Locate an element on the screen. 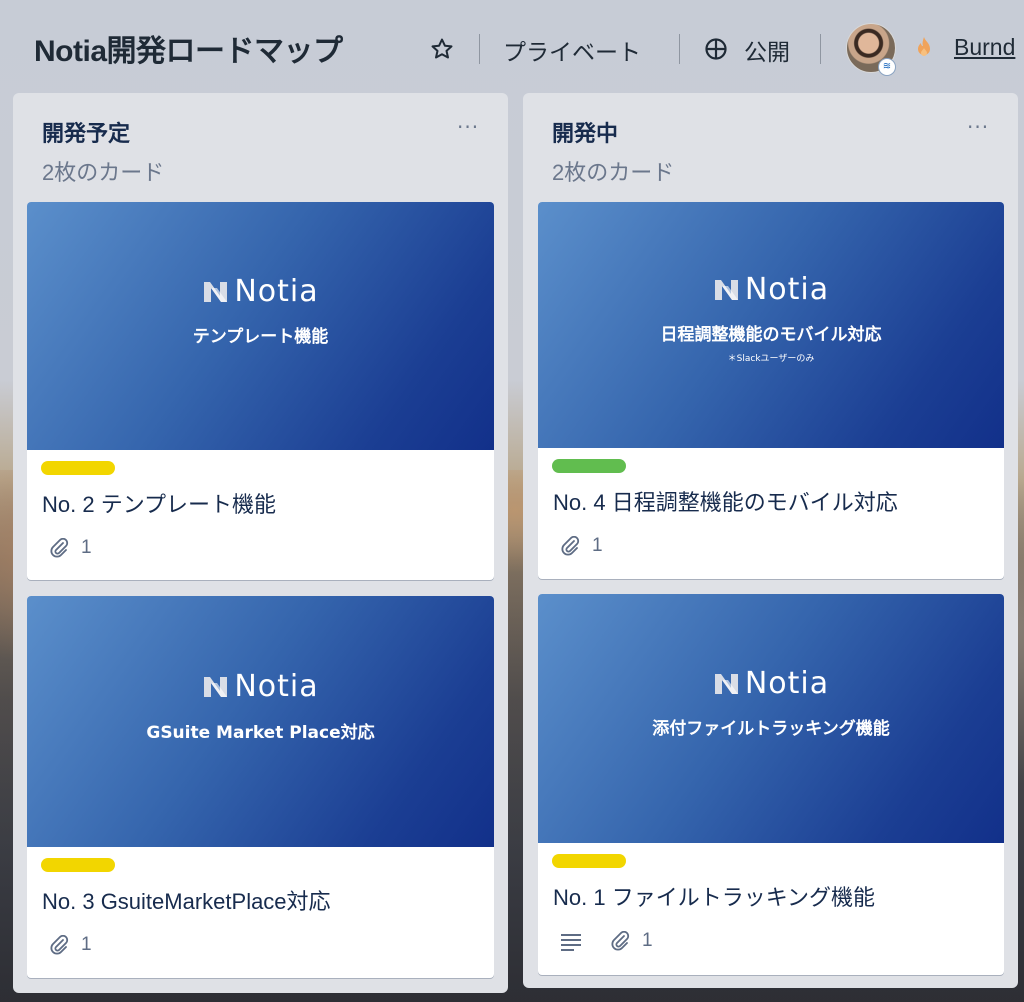  butler-link: Burnd is located at coordinates (984, 47).